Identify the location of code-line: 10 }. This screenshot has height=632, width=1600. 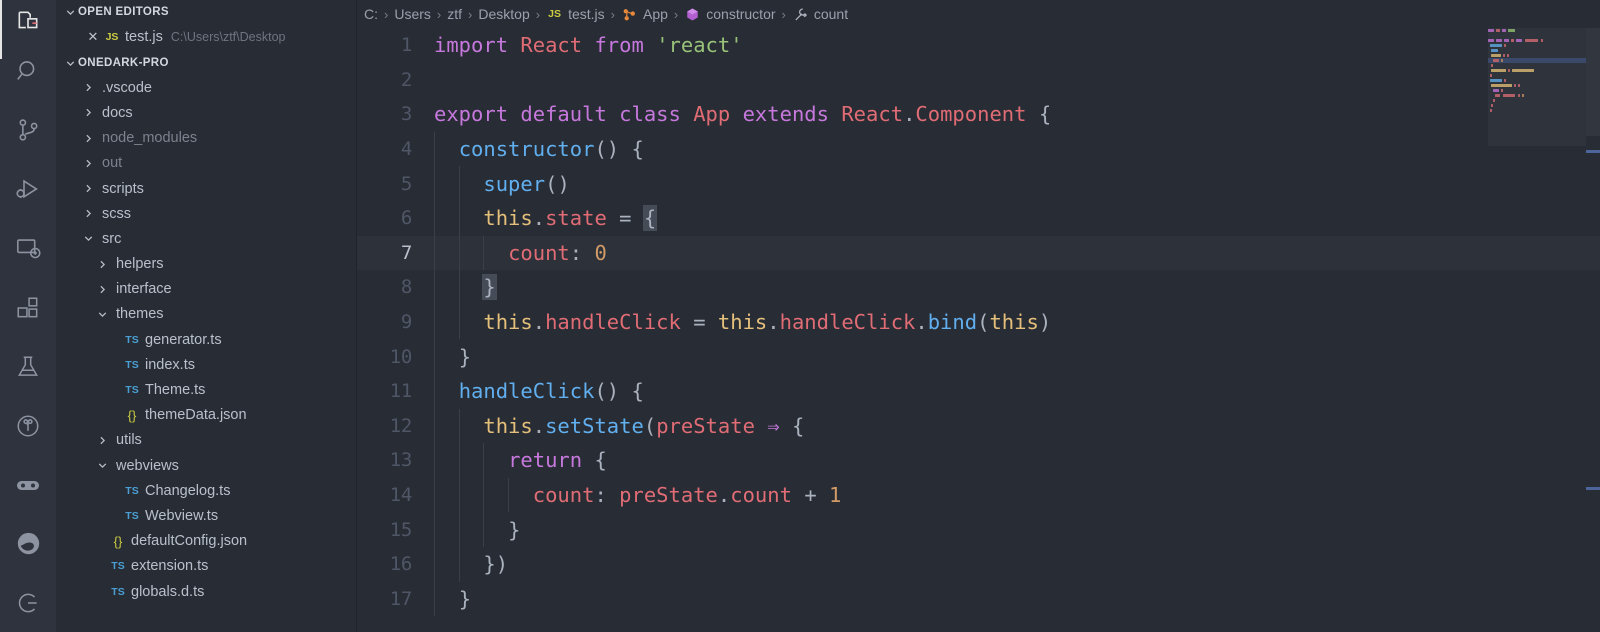
(978, 356).